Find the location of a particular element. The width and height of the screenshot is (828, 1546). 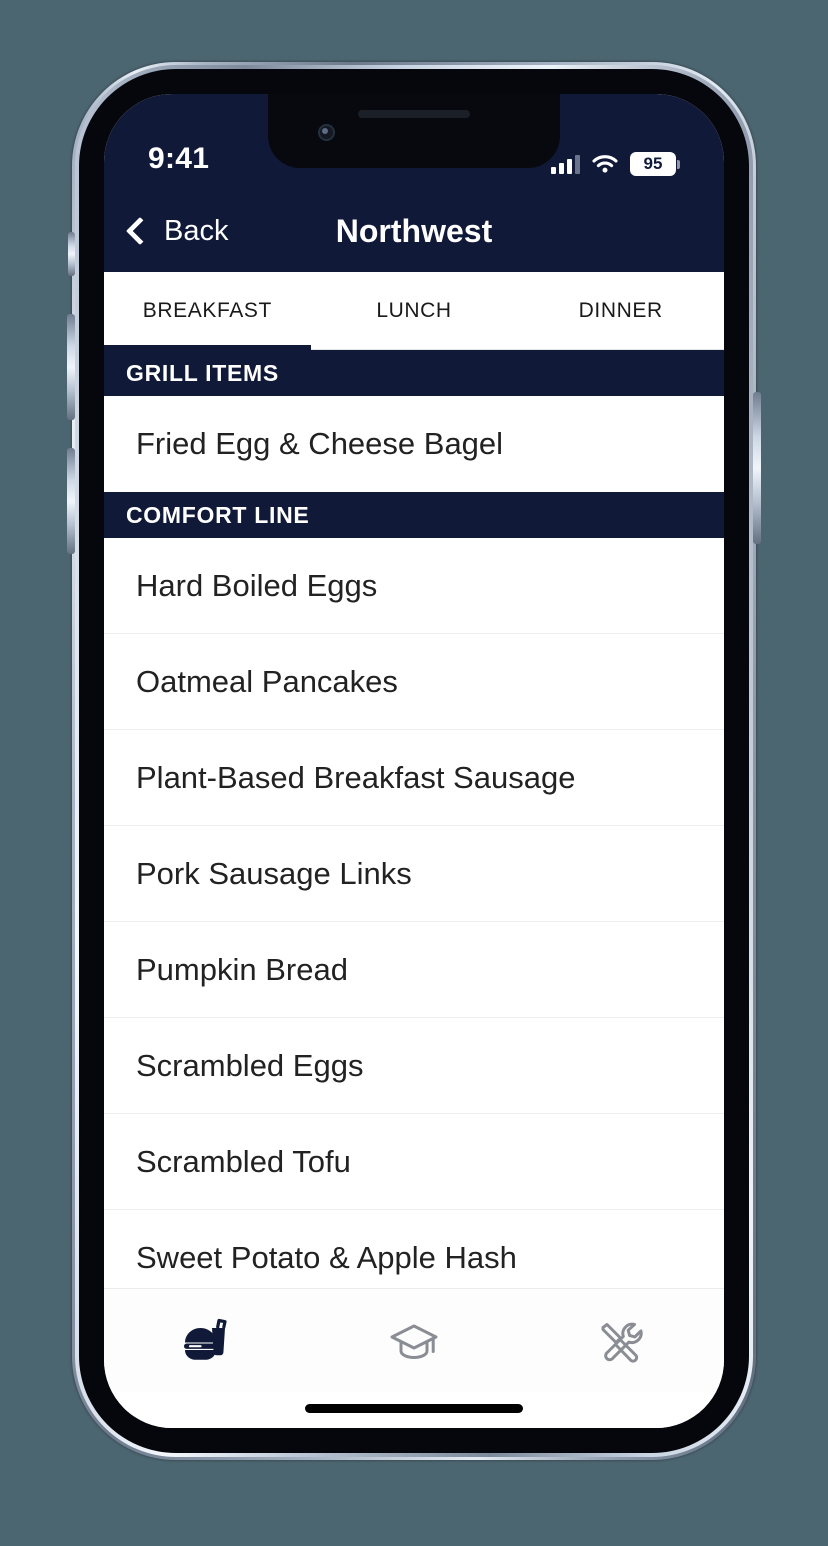

back-button: Back is located at coordinates (177, 231).